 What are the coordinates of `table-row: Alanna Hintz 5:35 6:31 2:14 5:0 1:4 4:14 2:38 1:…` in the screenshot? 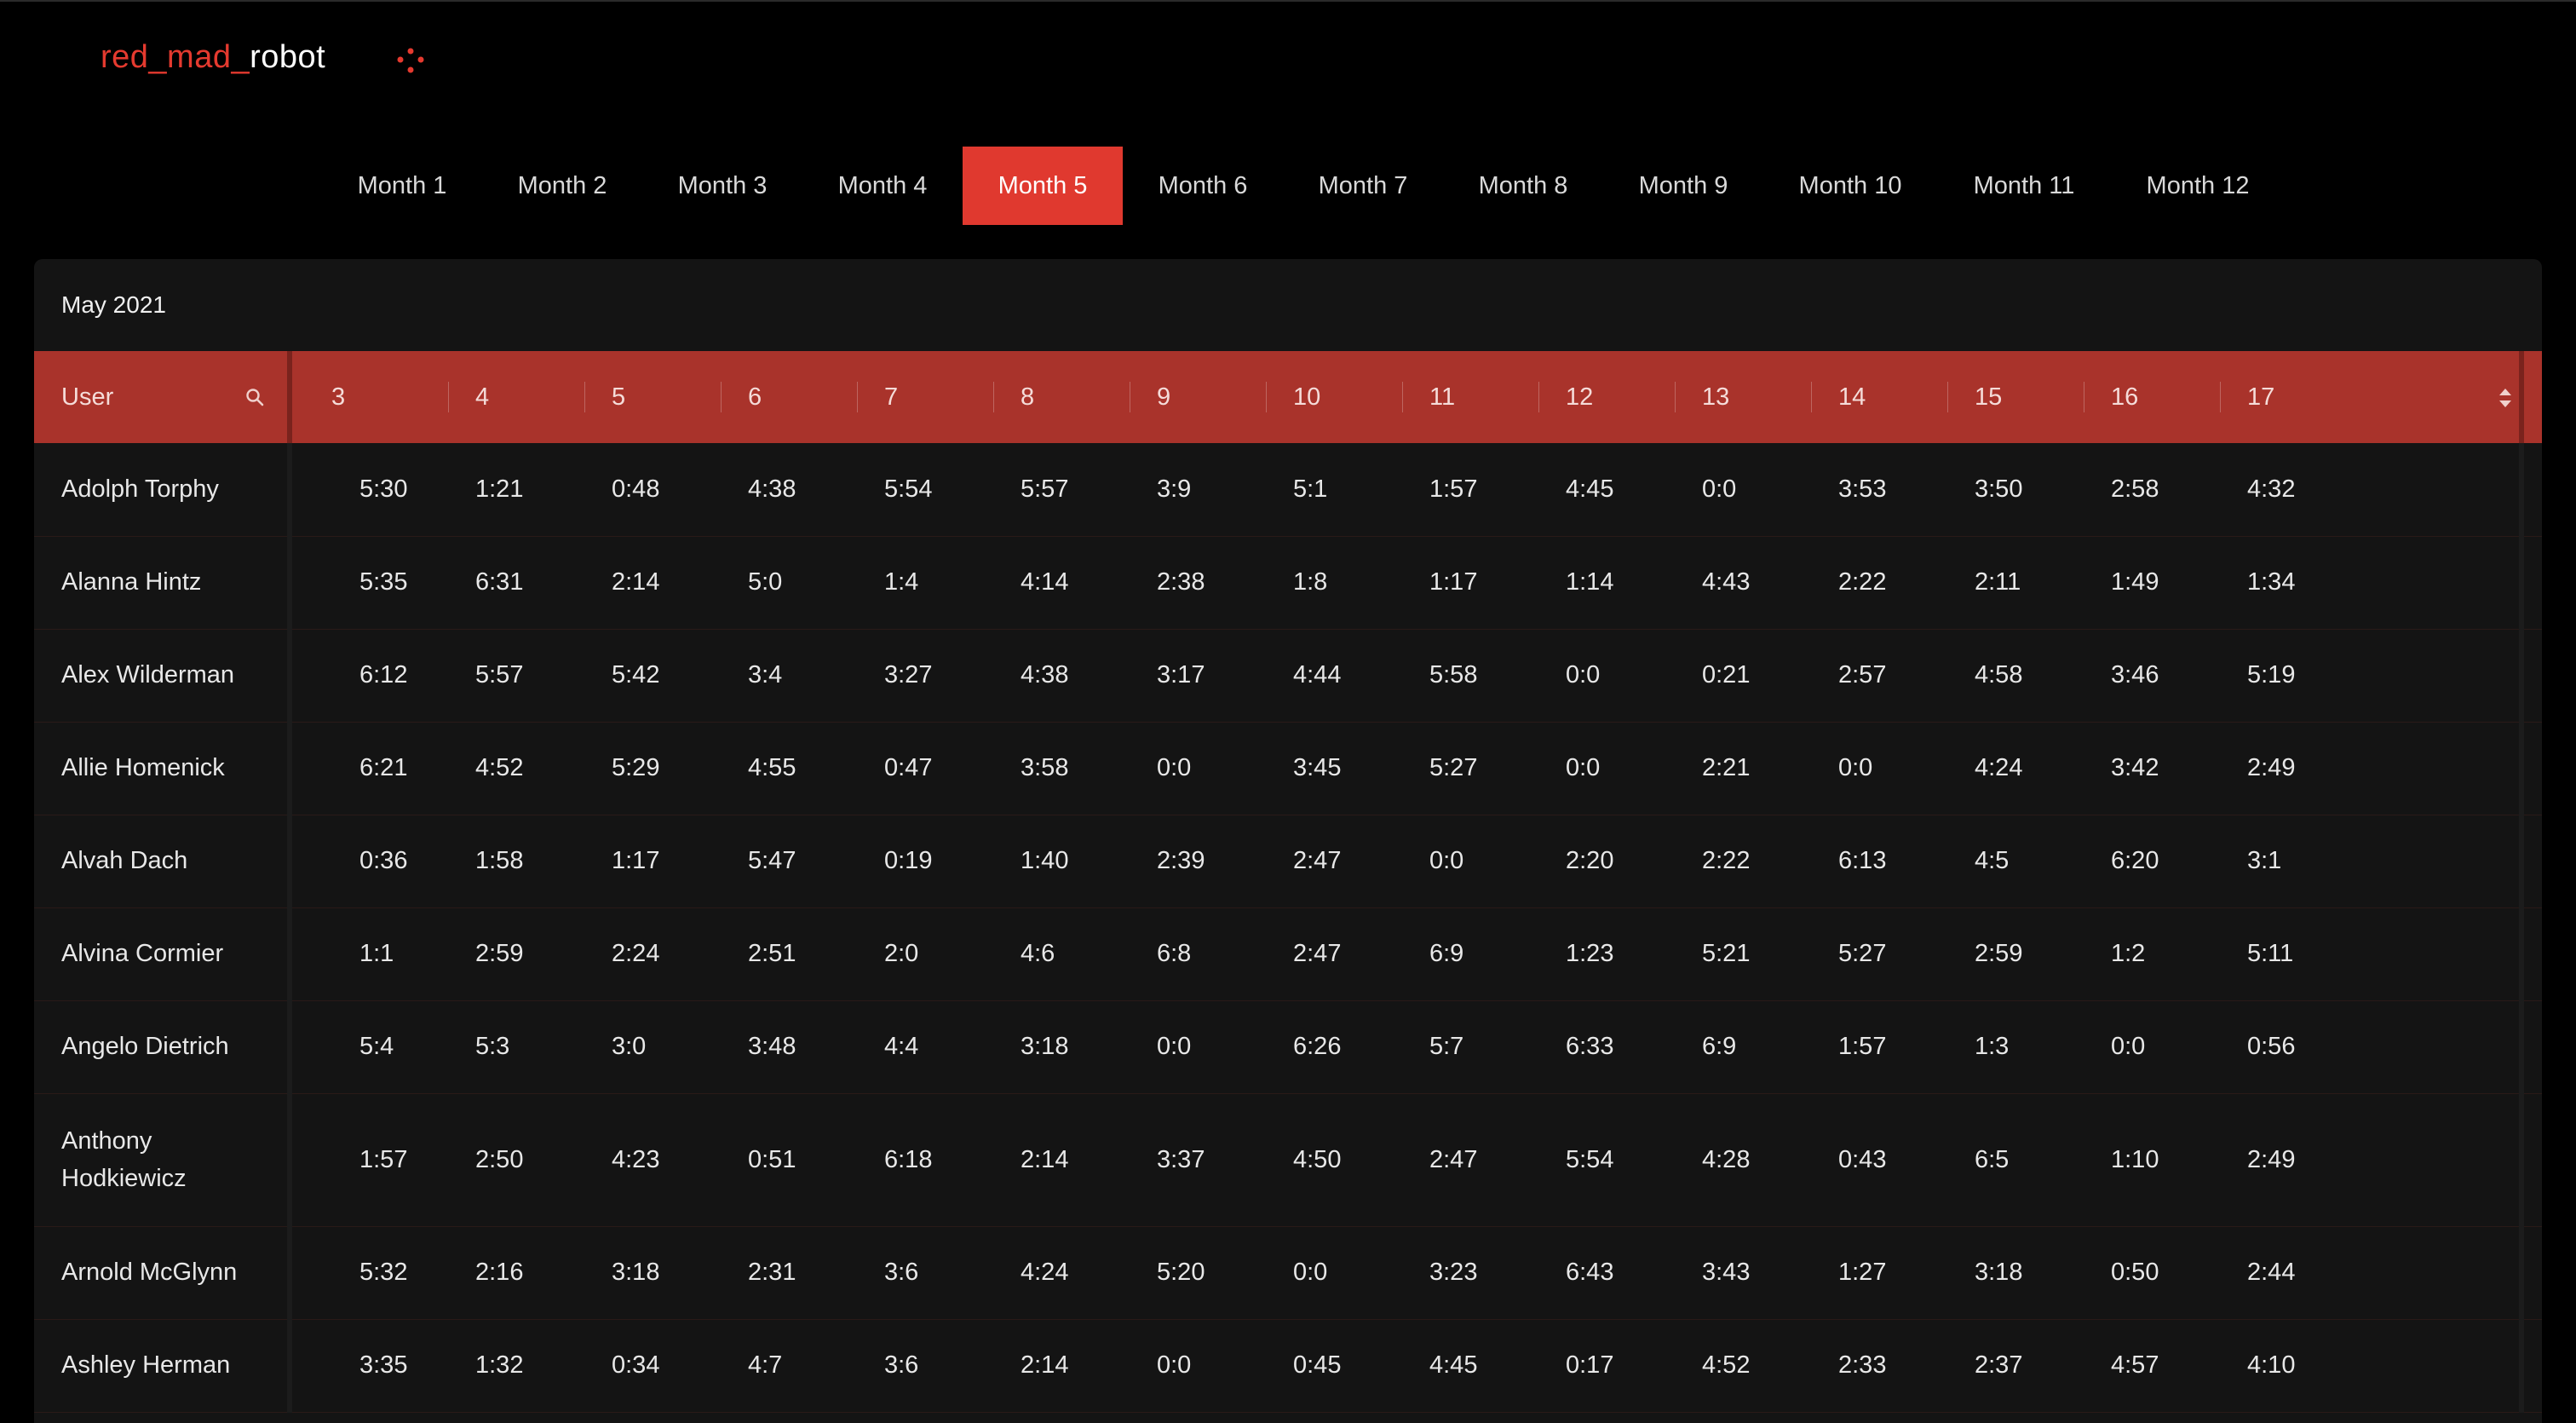 It's located at (1288, 583).